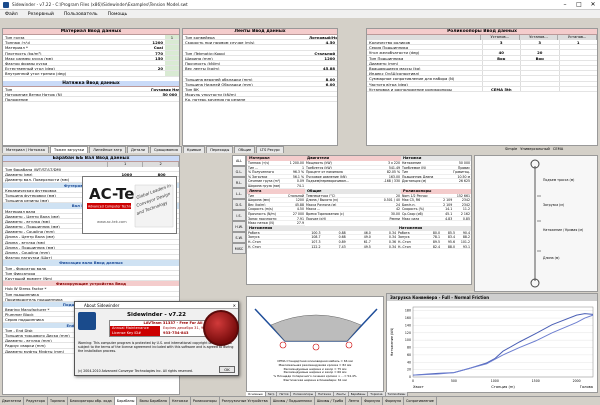 The width and height of the screenshot is (600, 405). What do you see at coordinates (565, 5) in the screenshot?
I see `minimize-button: –` at bounding box center [565, 5].